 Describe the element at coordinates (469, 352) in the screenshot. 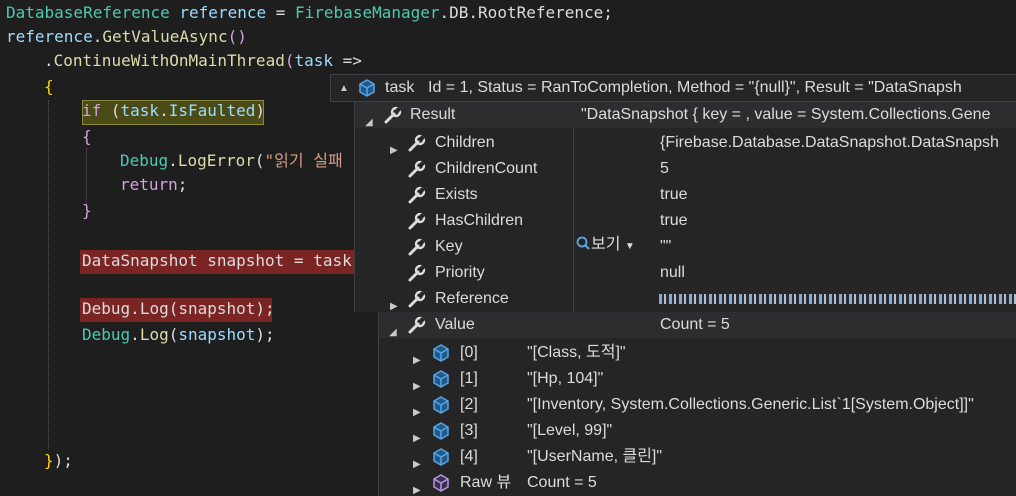

I see `item-index: [0]` at that location.